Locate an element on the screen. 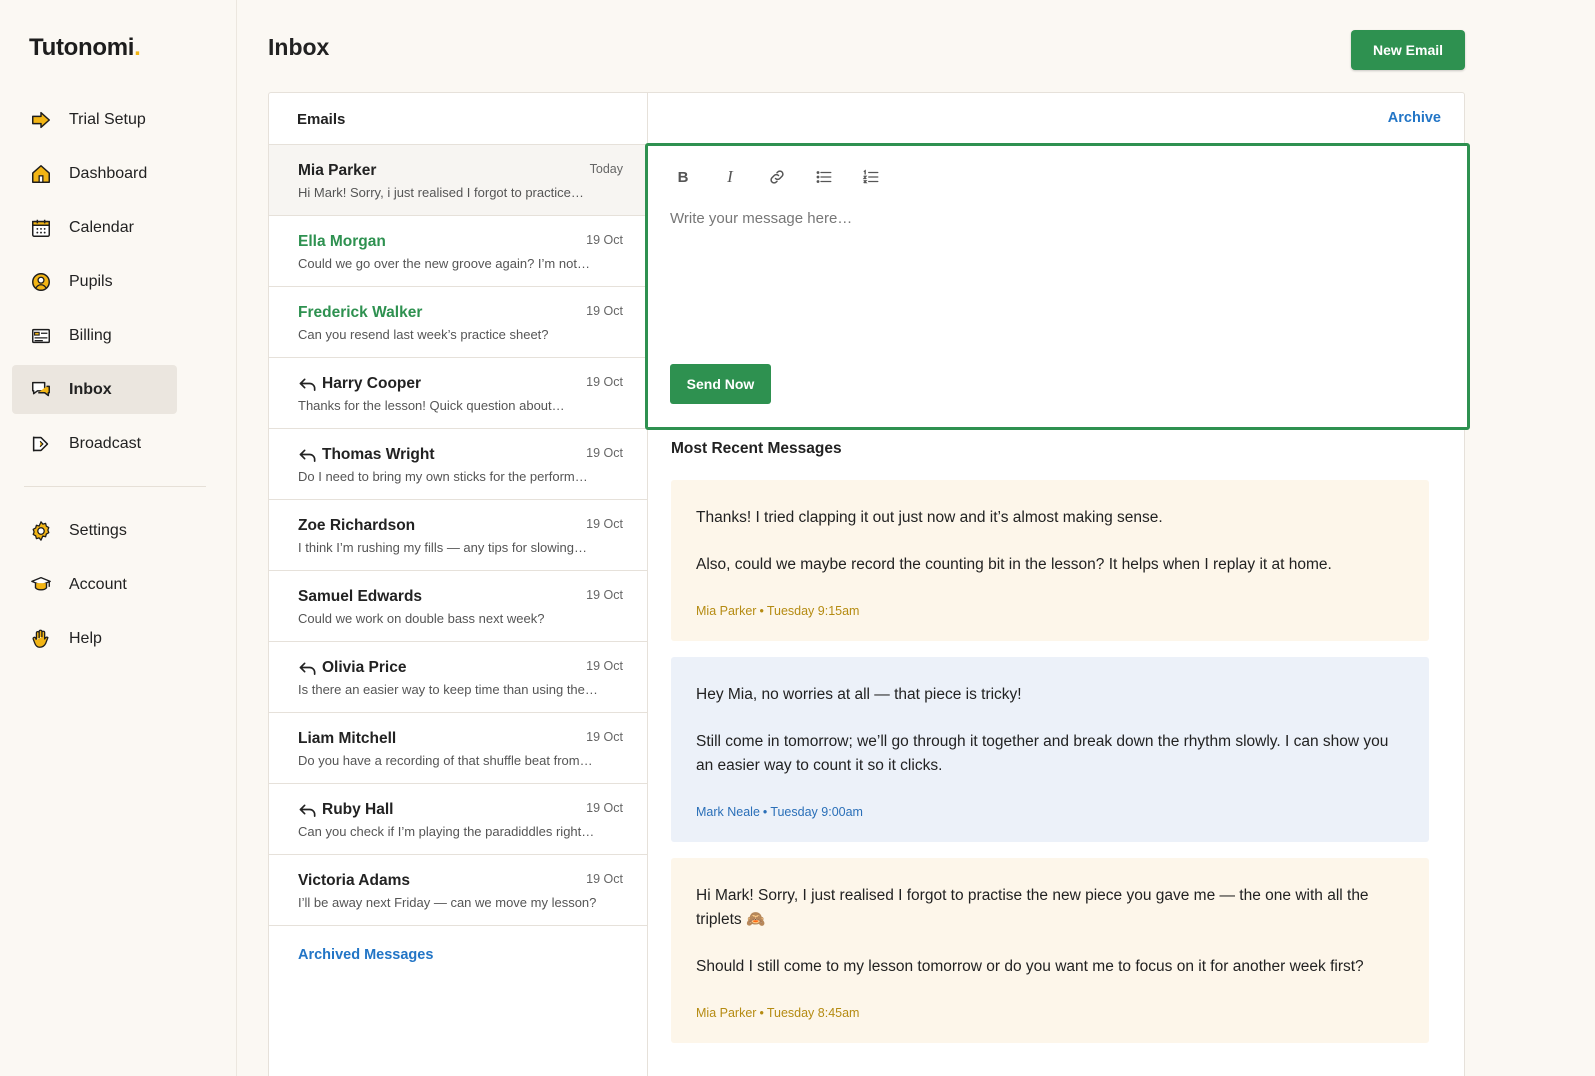  email-sender: Mia Parker is located at coordinates (460, 171).